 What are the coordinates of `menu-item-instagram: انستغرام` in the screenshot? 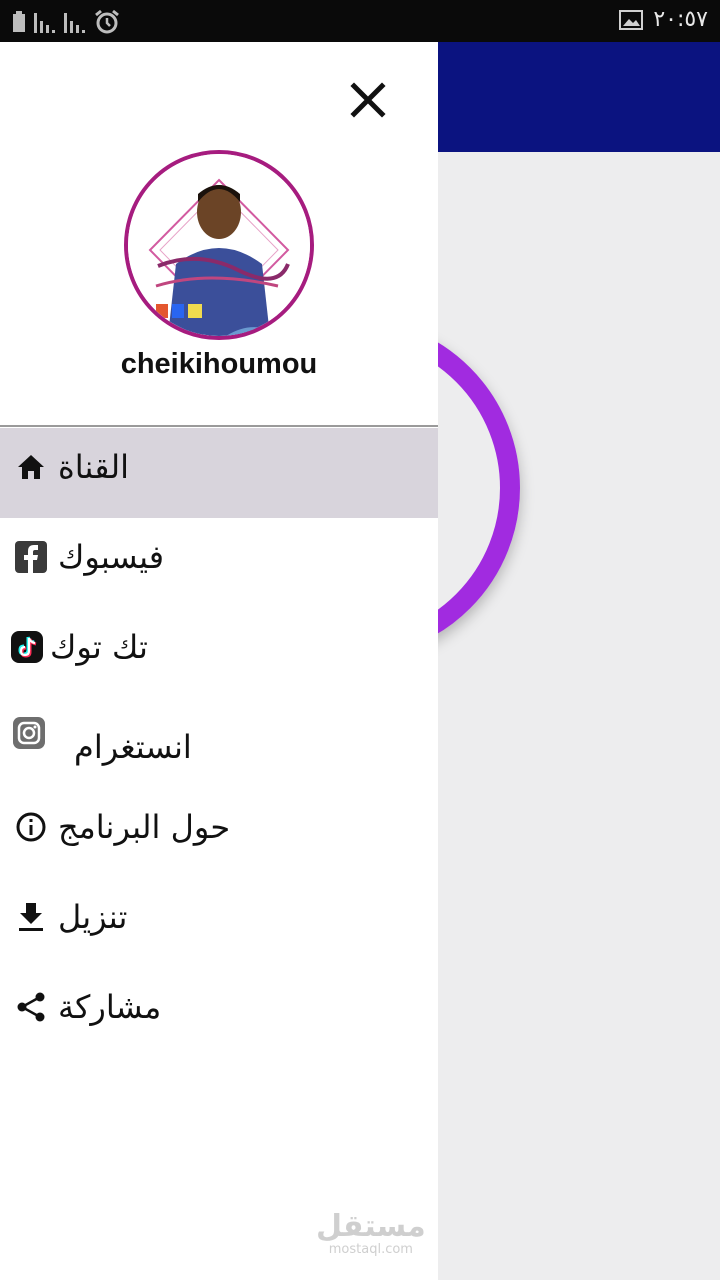 It's located at (219, 743).